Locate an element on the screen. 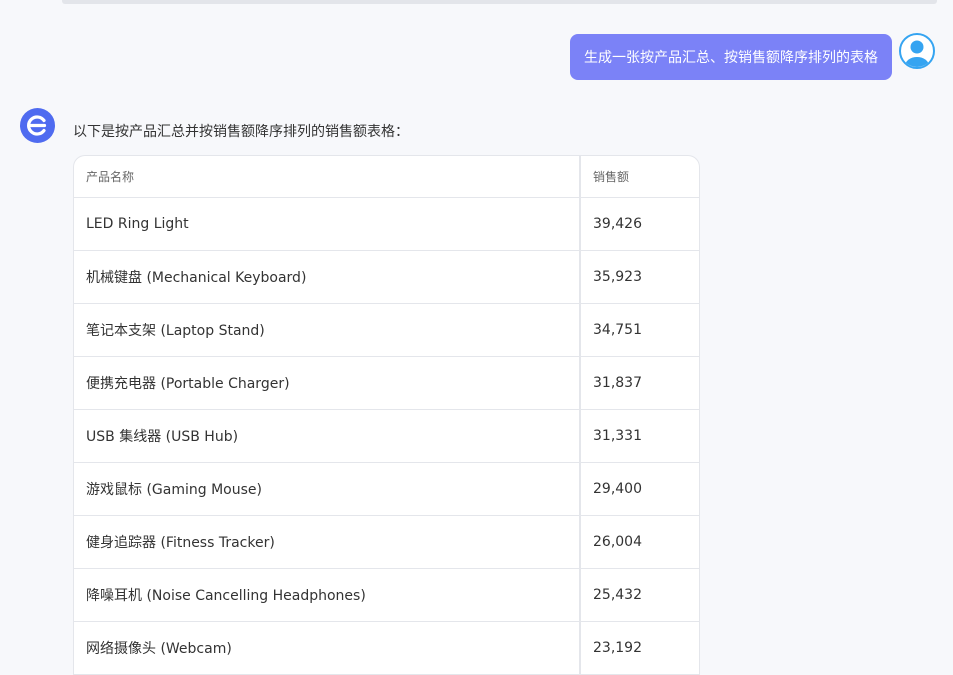 This screenshot has width=953, height=675. assistant-message-text: 以下是按产品汇总并按销售额降序排列的销售额表格： is located at coordinates (241, 132).